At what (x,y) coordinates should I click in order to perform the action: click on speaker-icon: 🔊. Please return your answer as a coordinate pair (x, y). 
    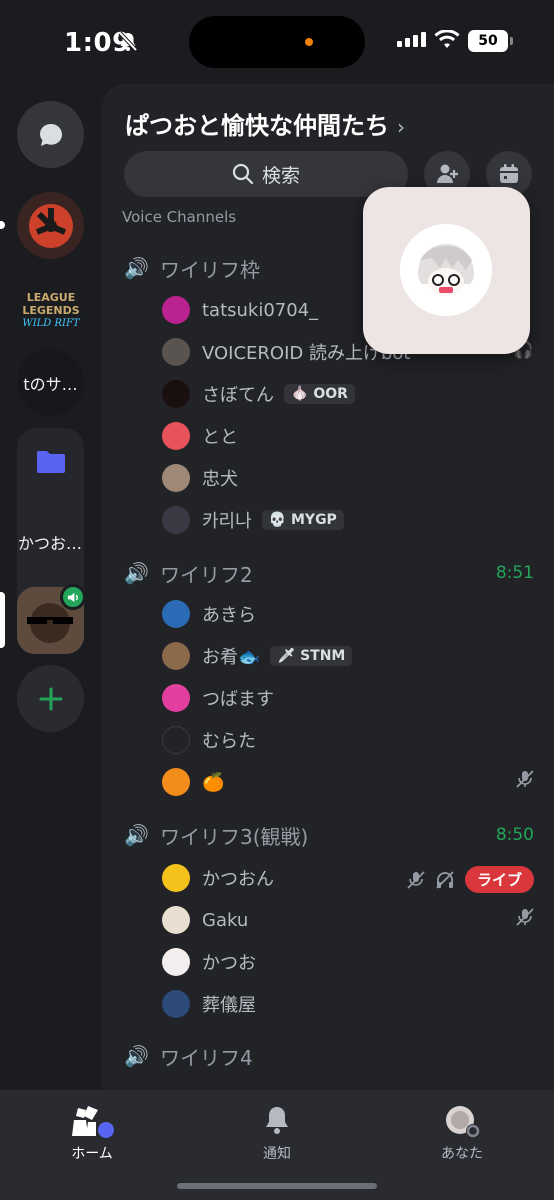
    Looking at the image, I should click on (136, 1056).